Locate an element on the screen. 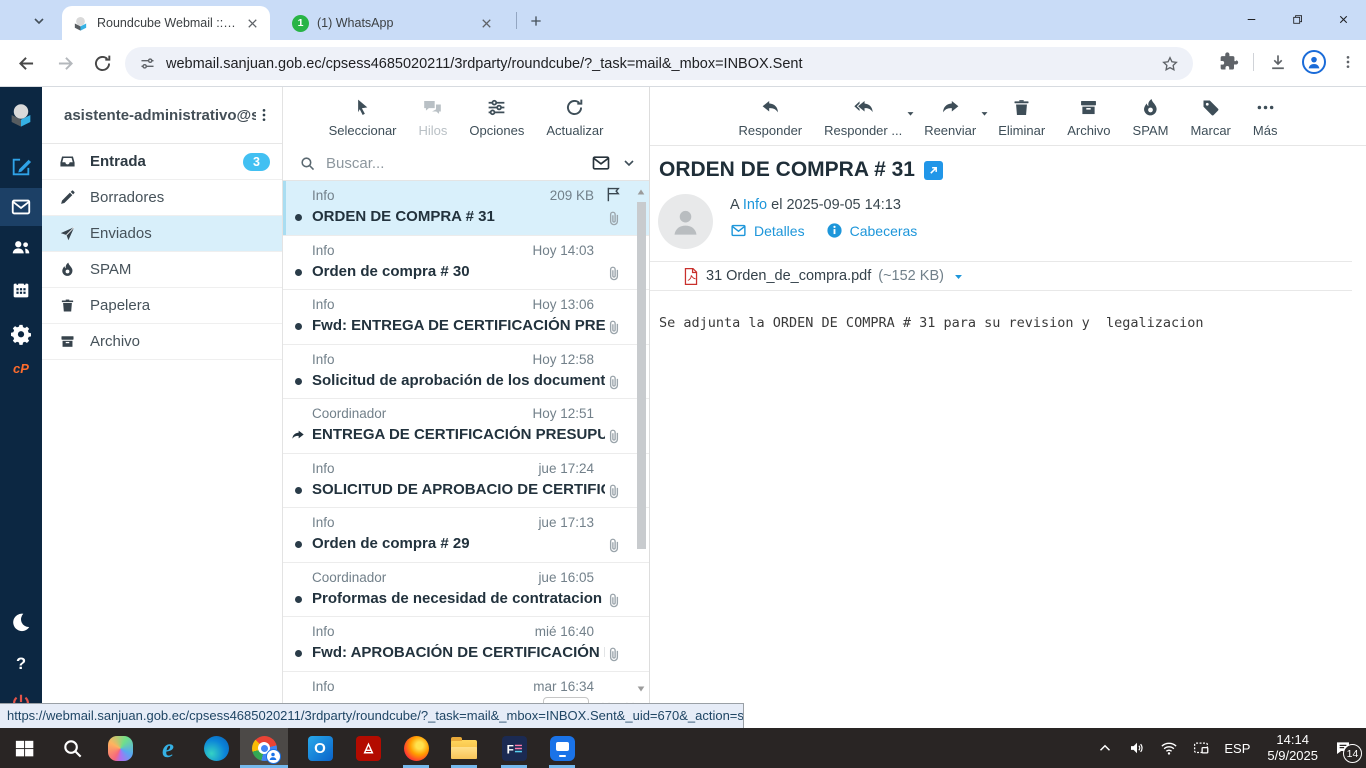 The width and height of the screenshot is (1366, 768). scrollbar-thumb is located at coordinates (641, 375).